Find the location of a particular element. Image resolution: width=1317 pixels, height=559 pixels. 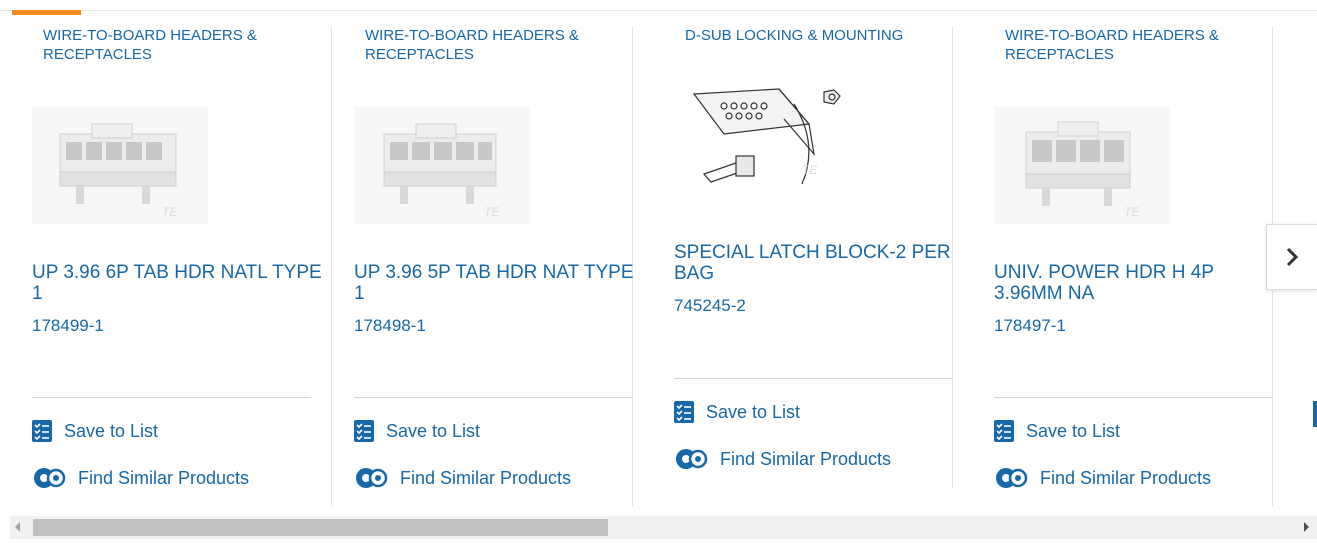

partial-card-icon is located at coordinates (1315, 414).